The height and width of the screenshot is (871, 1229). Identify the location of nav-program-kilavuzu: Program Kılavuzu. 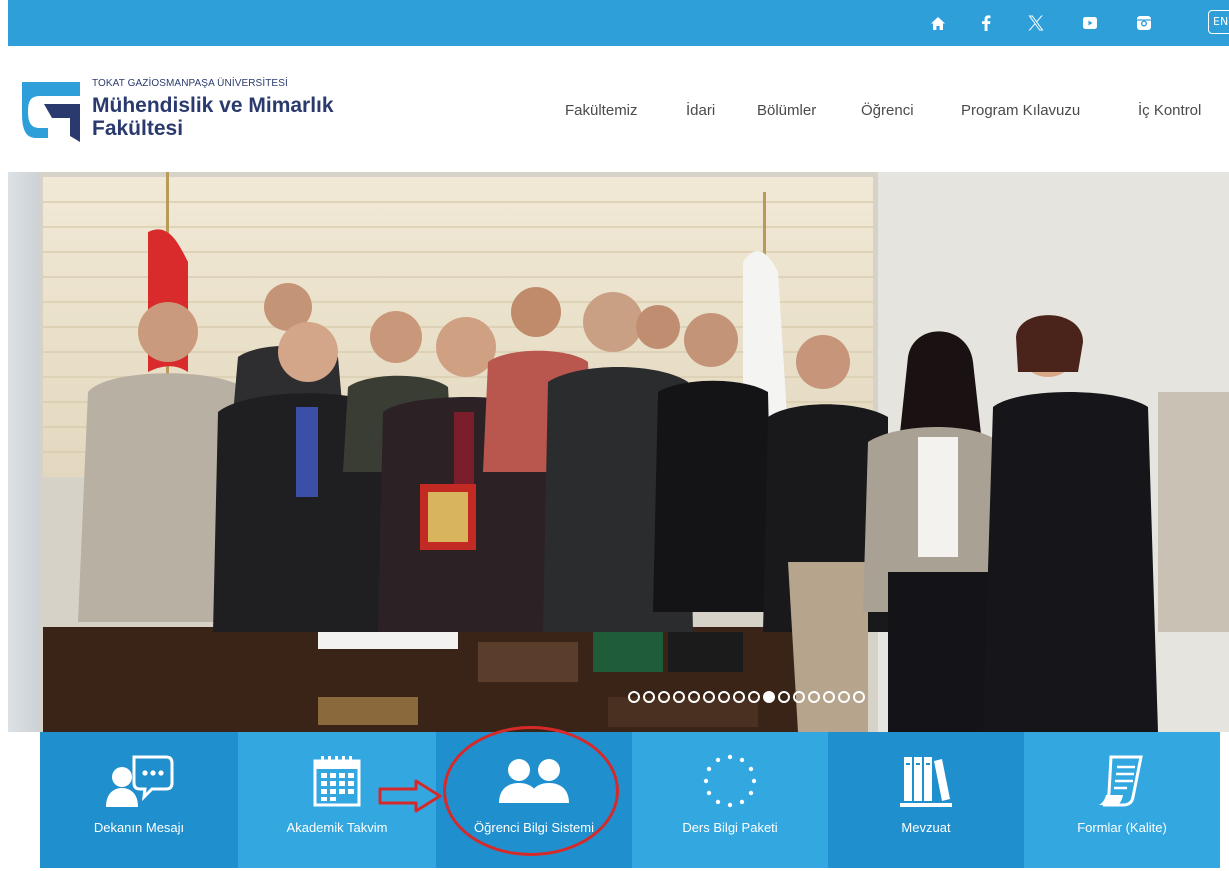
(1020, 110).